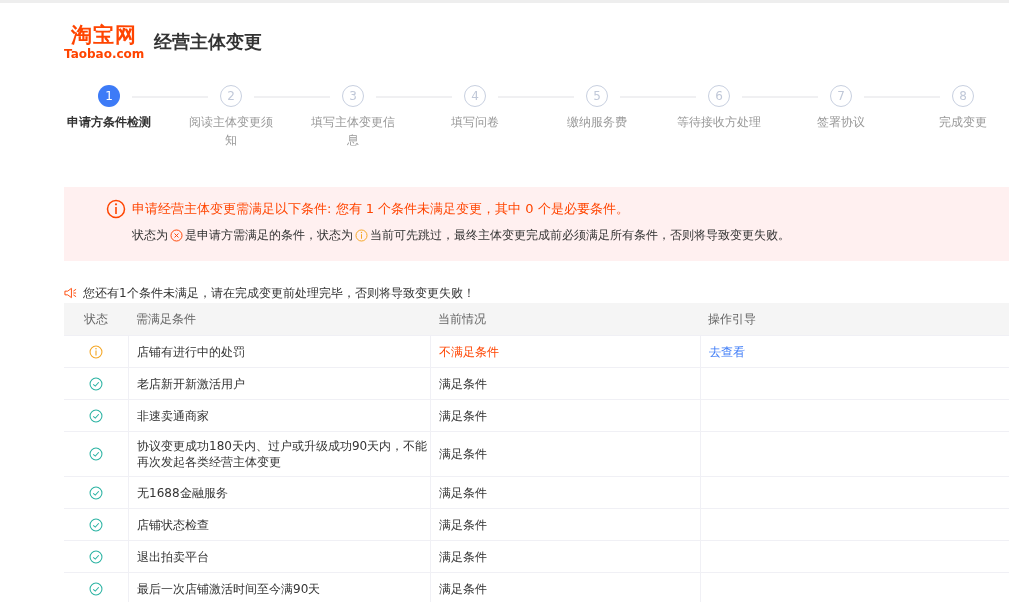  I want to click on step-number: 5, so click(597, 96).